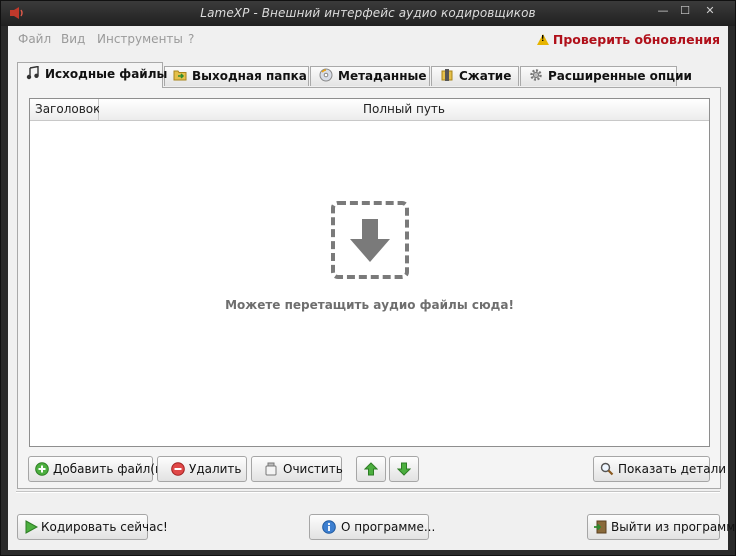  I want to click on tab-advanced-options: Расширенные опции, so click(606, 76).